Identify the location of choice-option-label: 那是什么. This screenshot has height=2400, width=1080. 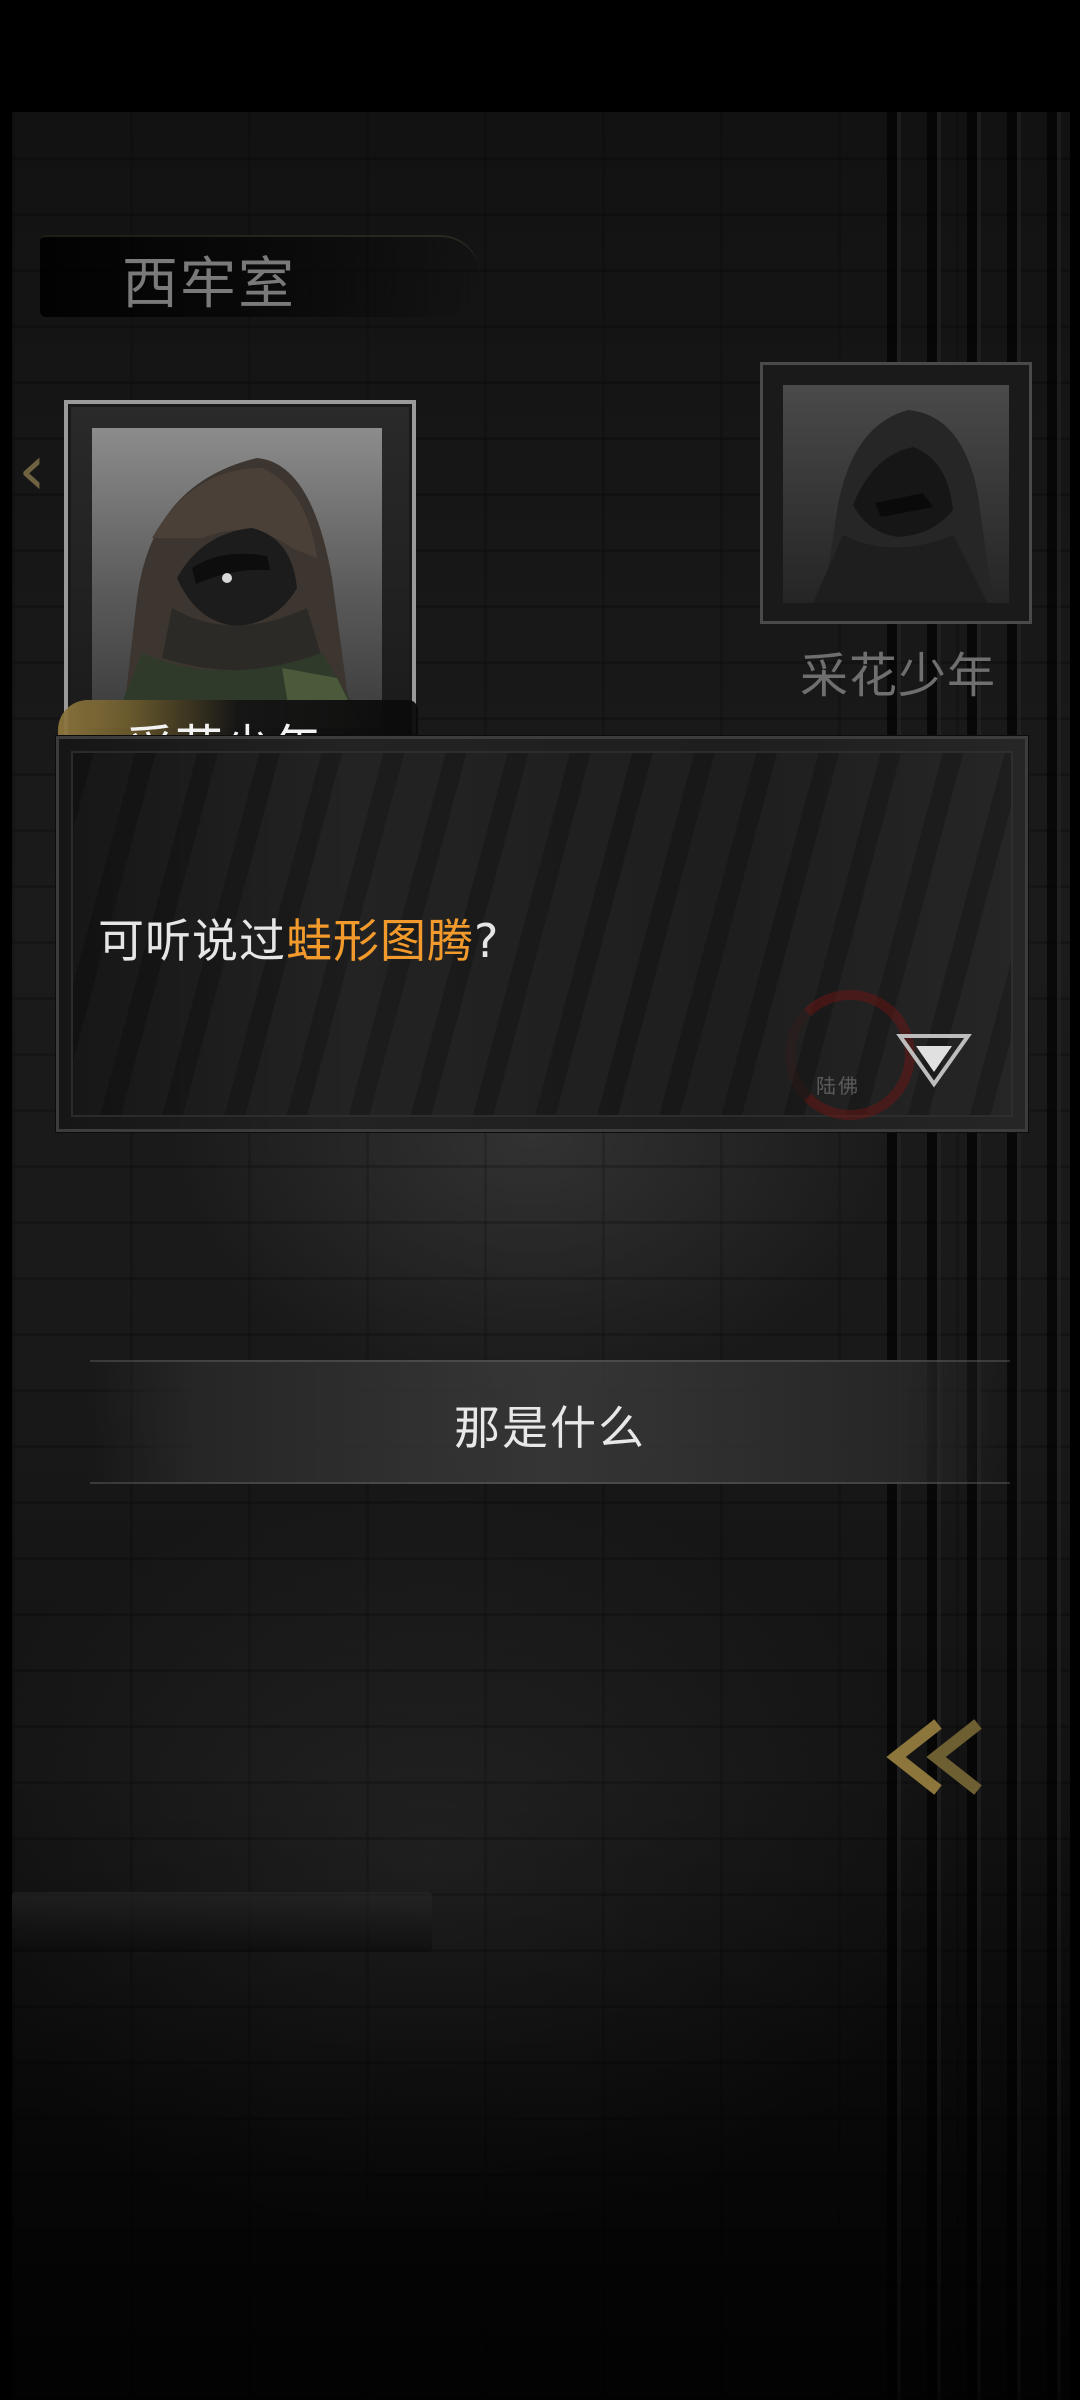
(550, 1428).